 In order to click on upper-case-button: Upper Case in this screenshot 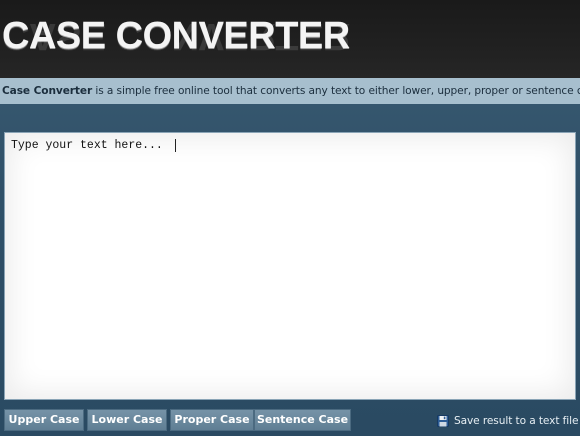, I will do `click(44, 420)`.